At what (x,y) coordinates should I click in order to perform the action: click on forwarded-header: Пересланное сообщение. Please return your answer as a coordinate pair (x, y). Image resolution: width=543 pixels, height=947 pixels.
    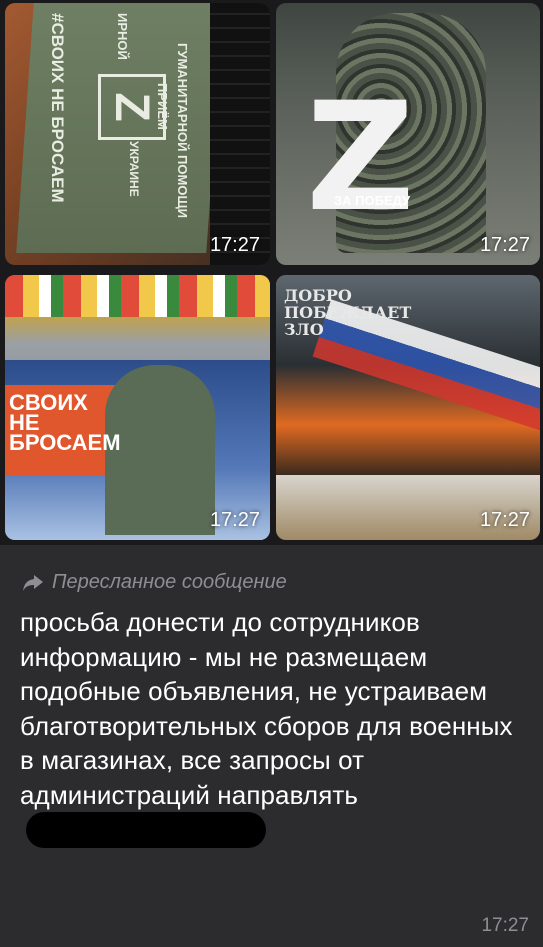
    Looking at the image, I should click on (154, 582).